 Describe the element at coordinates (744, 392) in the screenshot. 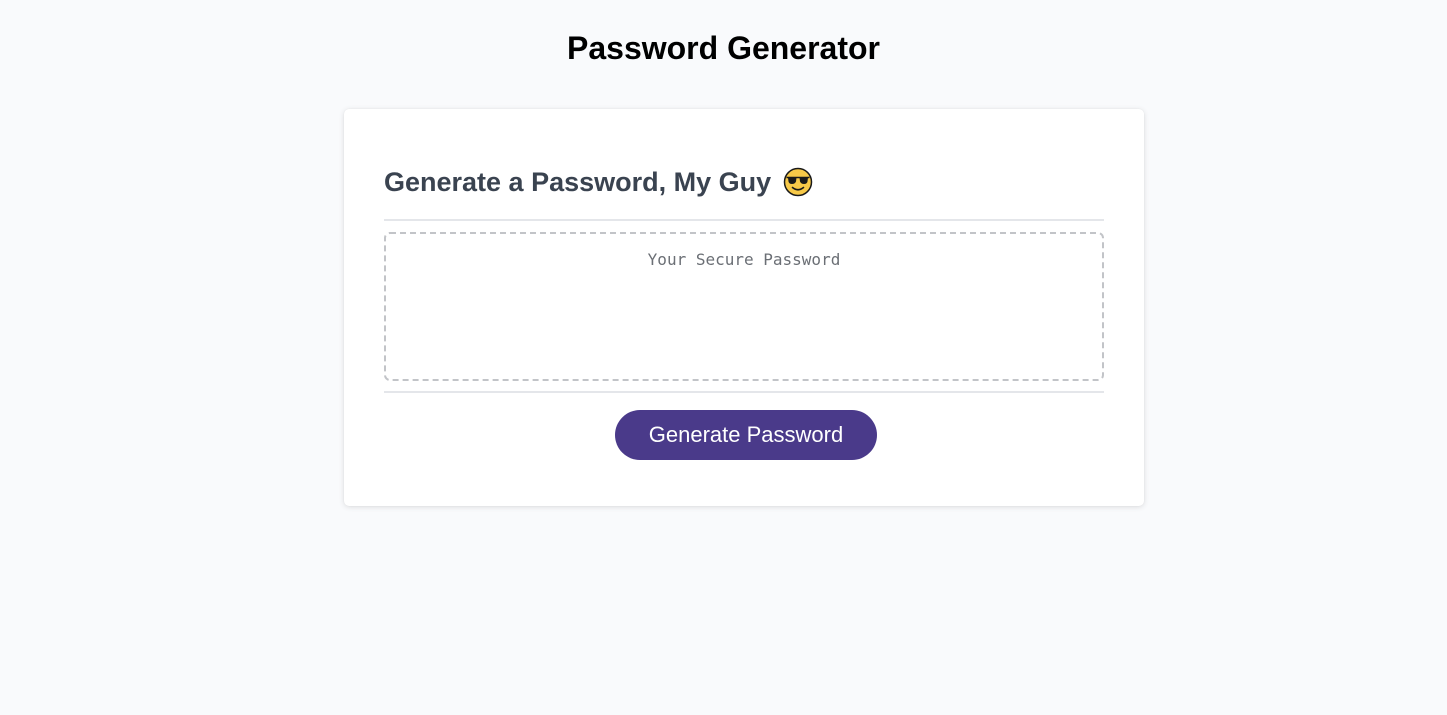

I see `card-footer-divider` at that location.